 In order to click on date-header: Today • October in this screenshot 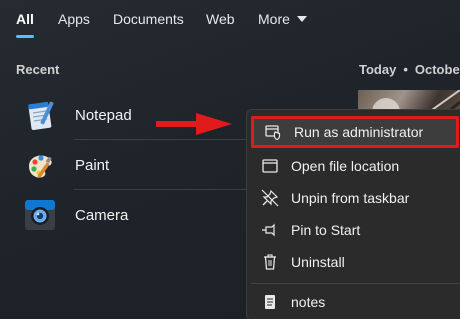, I will do `click(409, 69)`.